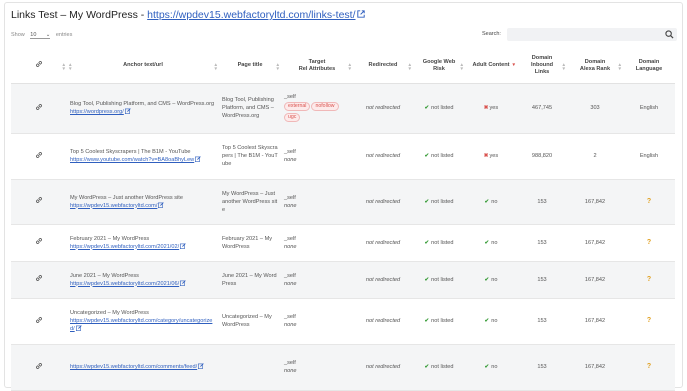  I want to click on page-title-text: Links Test – My WordPress -, so click(79, 15).